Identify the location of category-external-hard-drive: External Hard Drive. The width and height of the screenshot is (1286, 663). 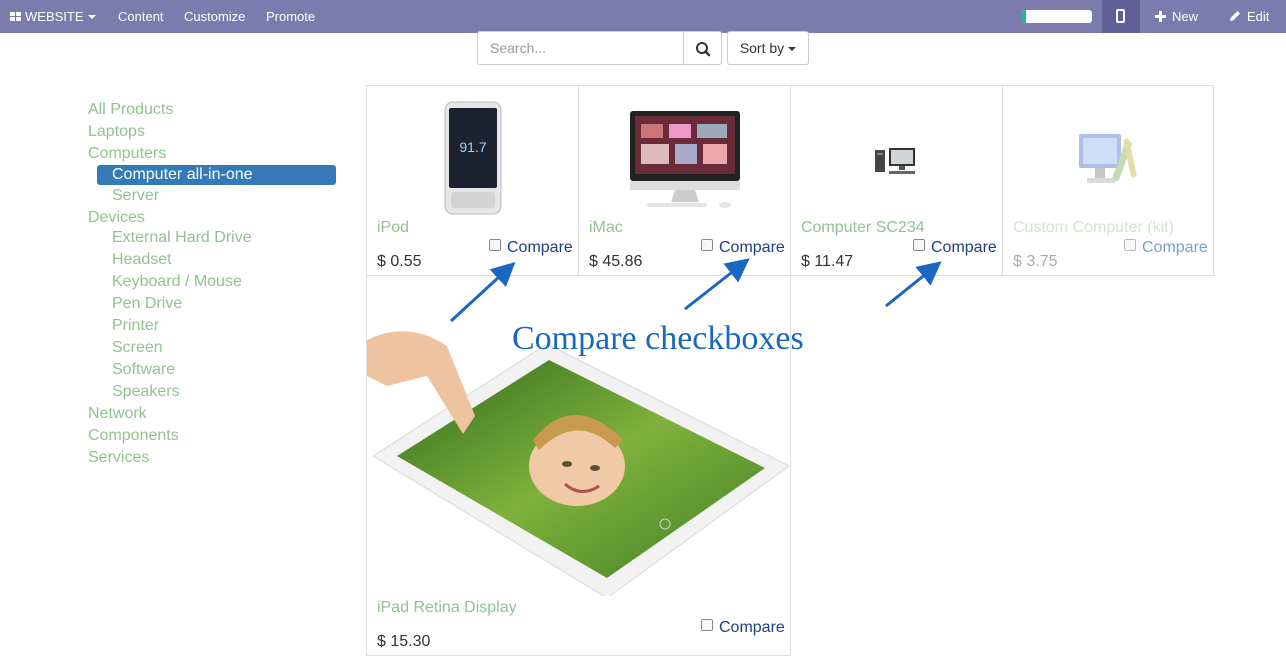
(182, 238).